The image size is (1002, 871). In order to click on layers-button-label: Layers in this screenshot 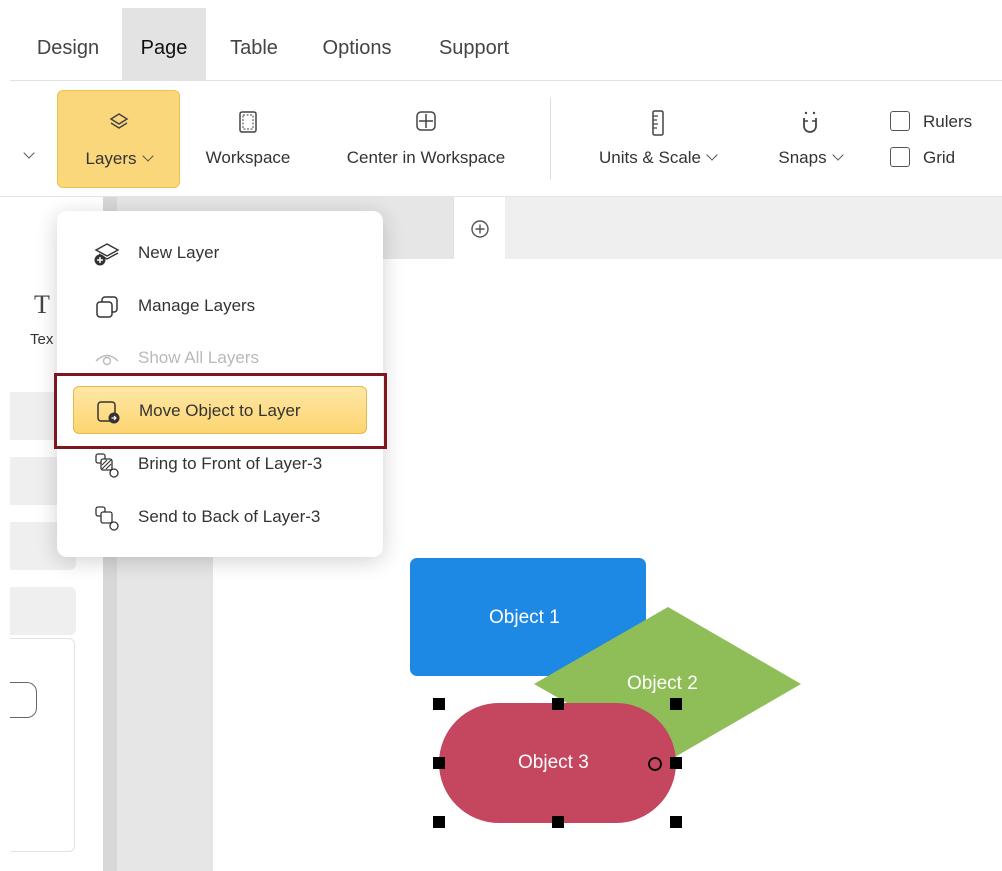, I will do `click(111, 158)`.